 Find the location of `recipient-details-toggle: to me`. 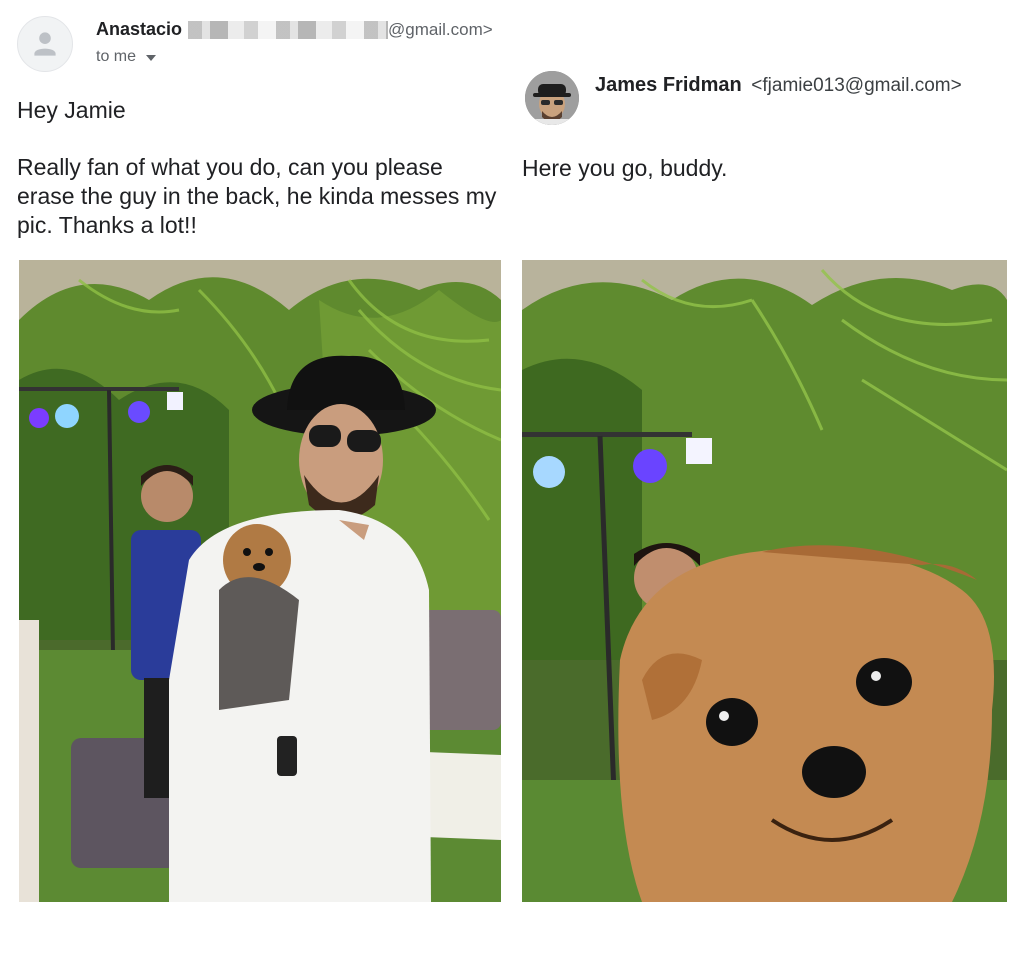

recipient-details-toggle: to me is located at coordinates (126, 57).